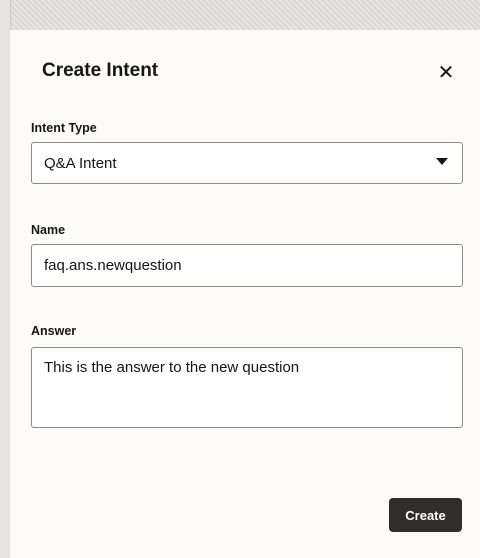 This screenshot has height=558, width=480. Describe the element at coordinates (48, 230) in the screenshot. I see `name-label: Name` at that location.